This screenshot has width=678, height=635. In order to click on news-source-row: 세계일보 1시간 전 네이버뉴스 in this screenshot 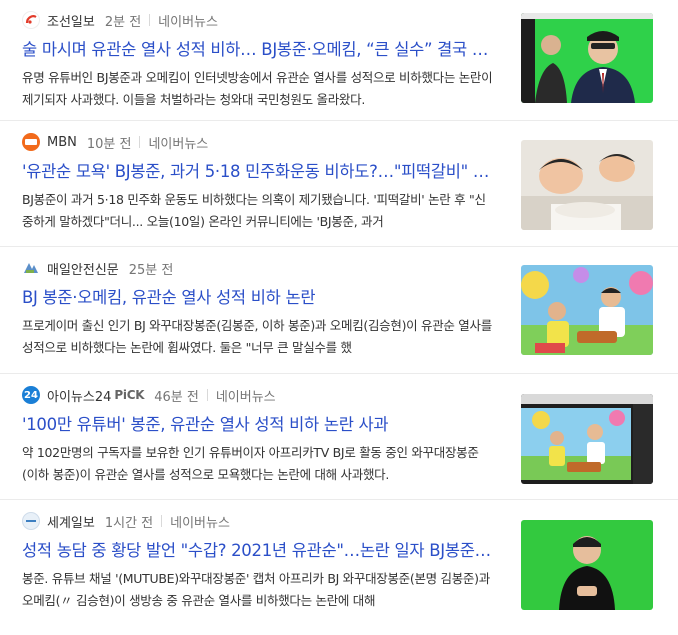, I will do `click(258, 521)`.